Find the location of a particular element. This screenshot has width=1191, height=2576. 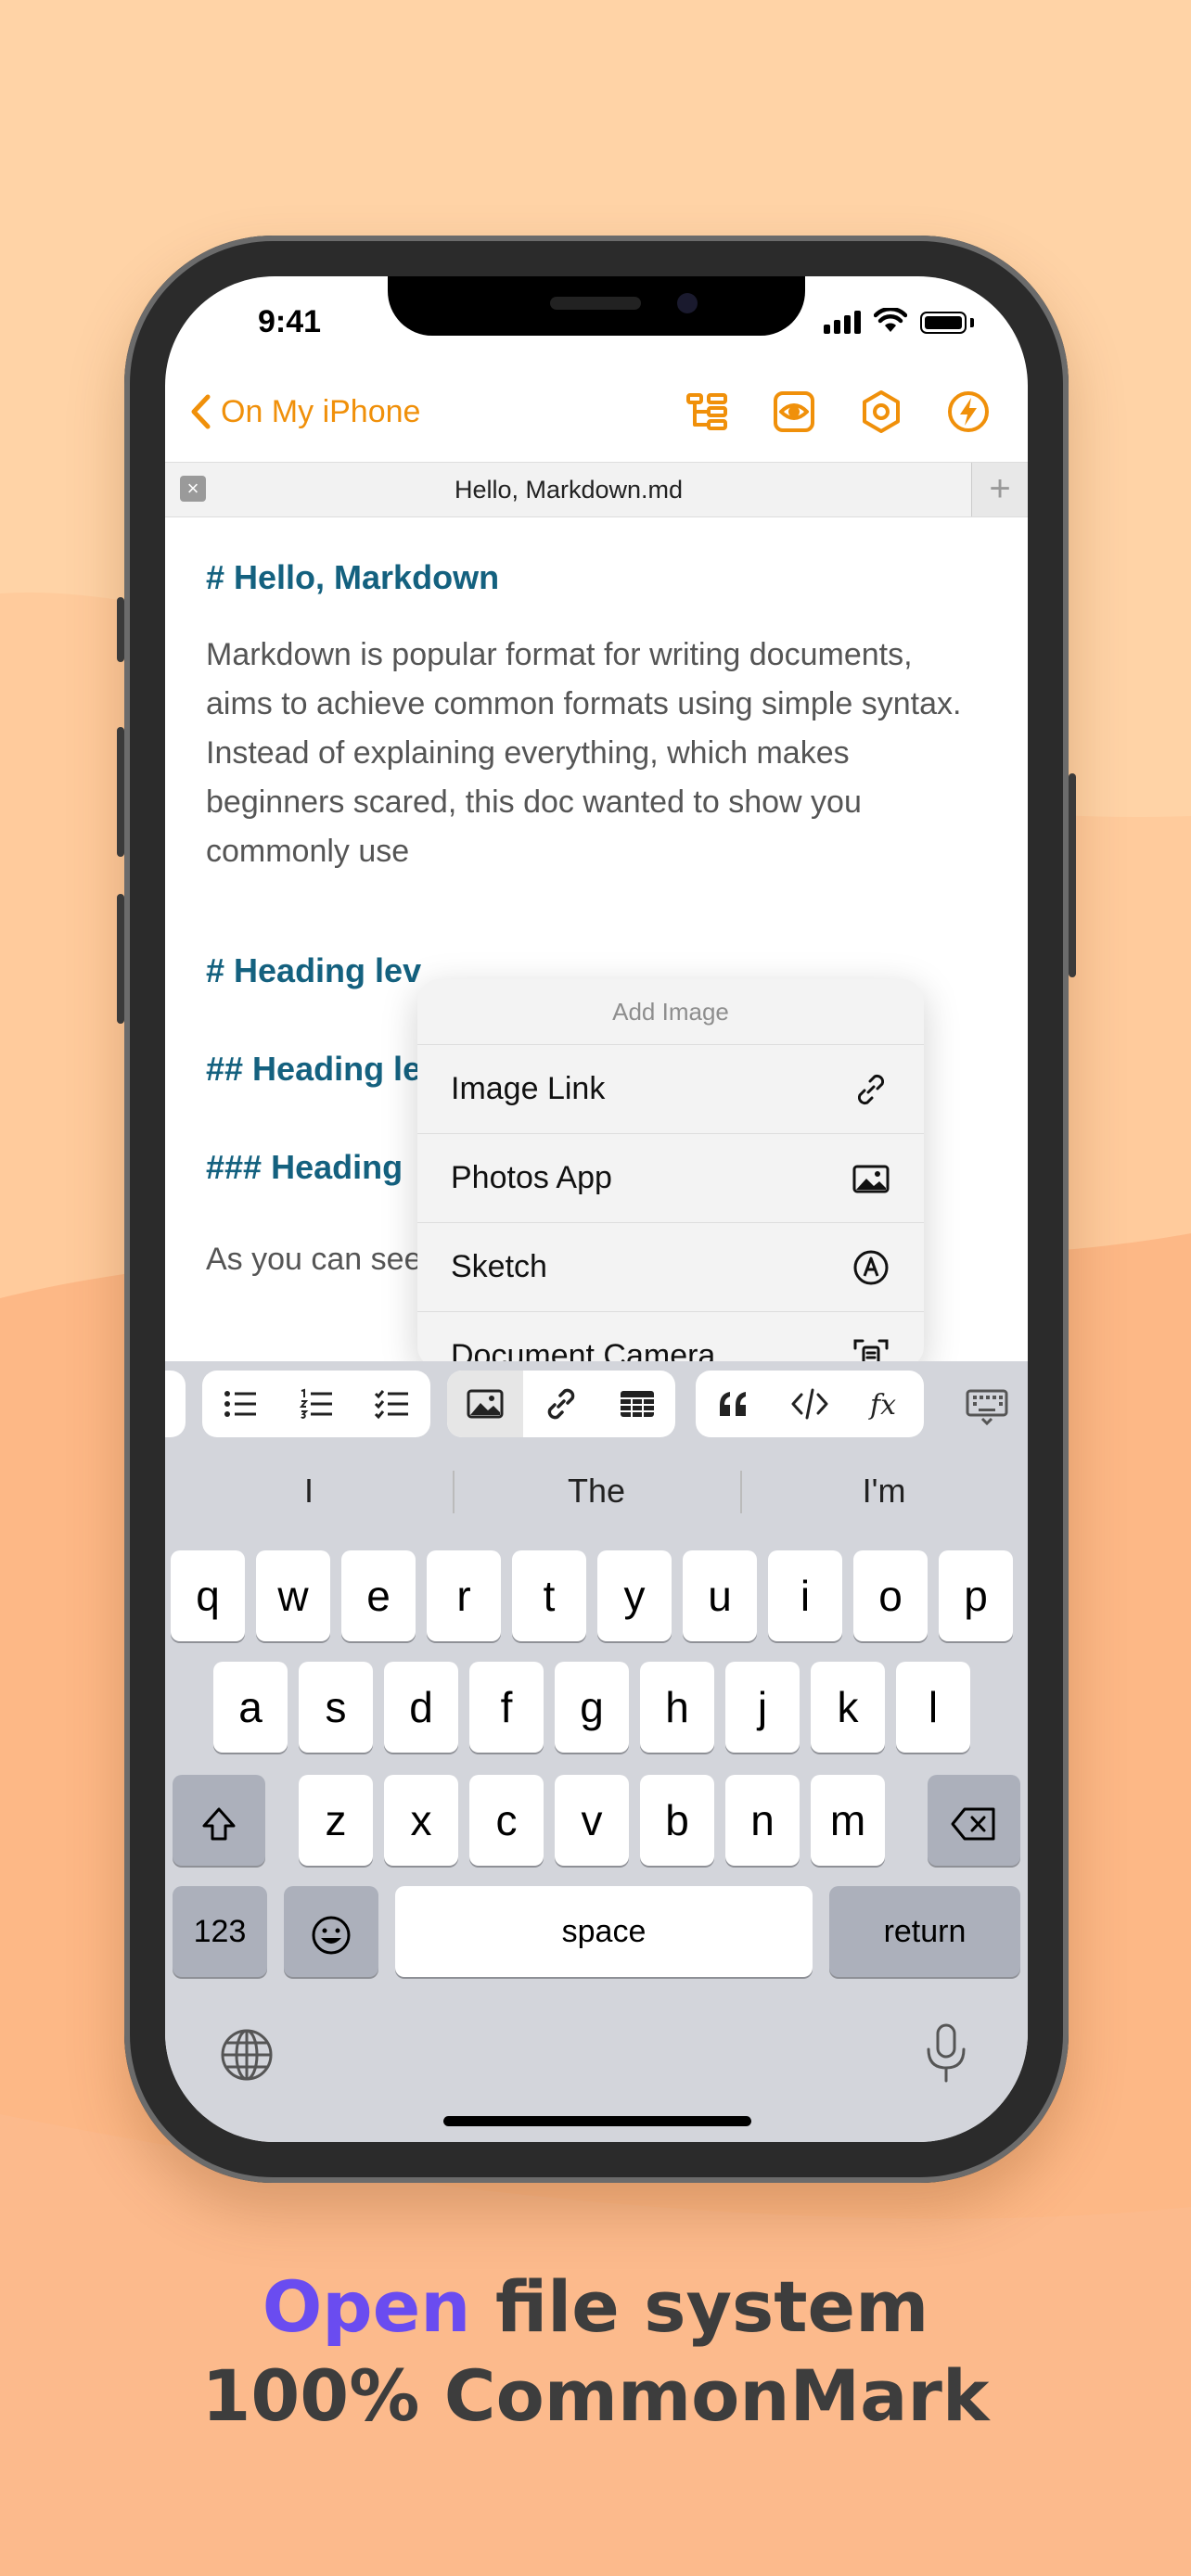

key-o: o is located at coordinates (890, 1595).